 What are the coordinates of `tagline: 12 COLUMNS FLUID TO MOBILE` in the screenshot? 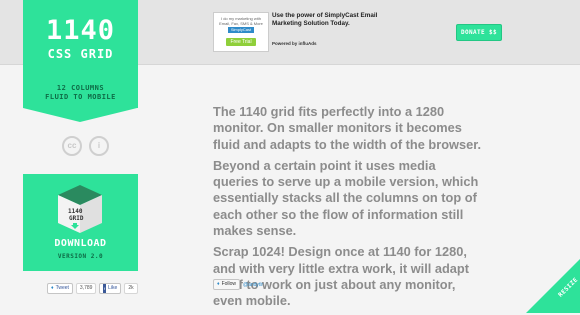 It's located at (80, 93).